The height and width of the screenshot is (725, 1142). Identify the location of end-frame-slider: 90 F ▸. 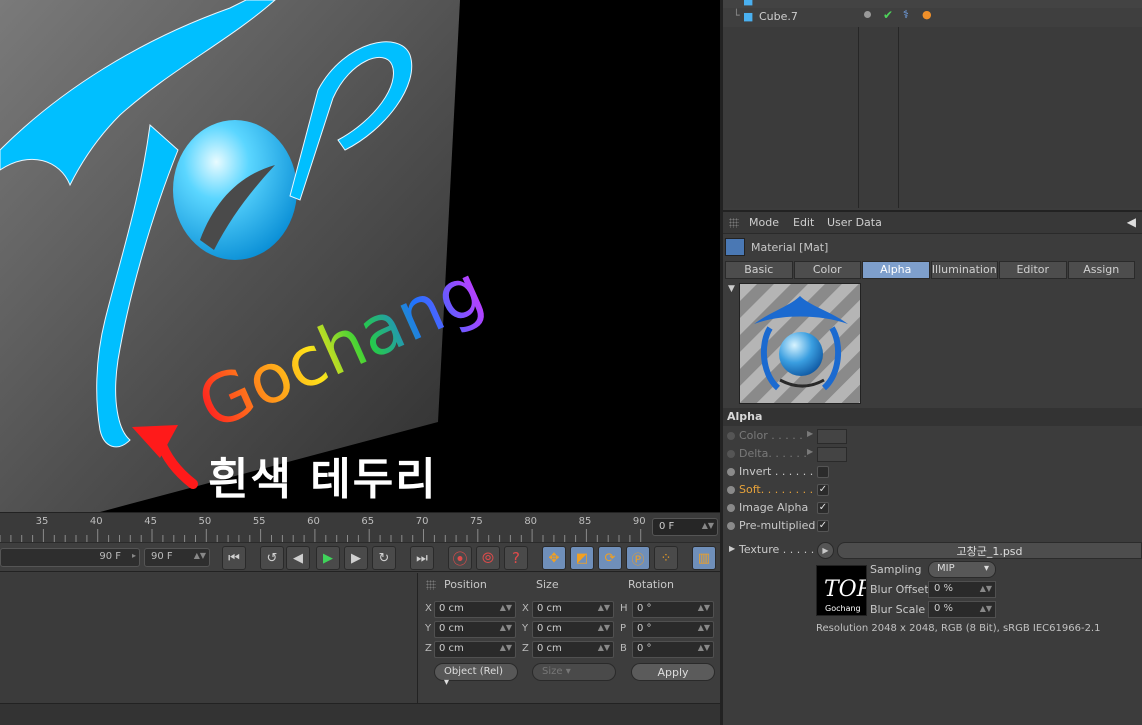
(70, 557).